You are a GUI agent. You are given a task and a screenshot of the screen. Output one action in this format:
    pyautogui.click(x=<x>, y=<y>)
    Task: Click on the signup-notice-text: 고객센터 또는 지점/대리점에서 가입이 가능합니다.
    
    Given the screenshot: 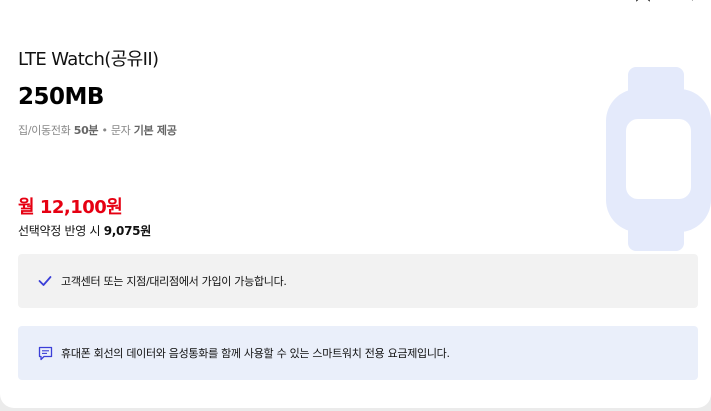 What is the action you would take?
    pyautogui.click(x=174, y=281)
    